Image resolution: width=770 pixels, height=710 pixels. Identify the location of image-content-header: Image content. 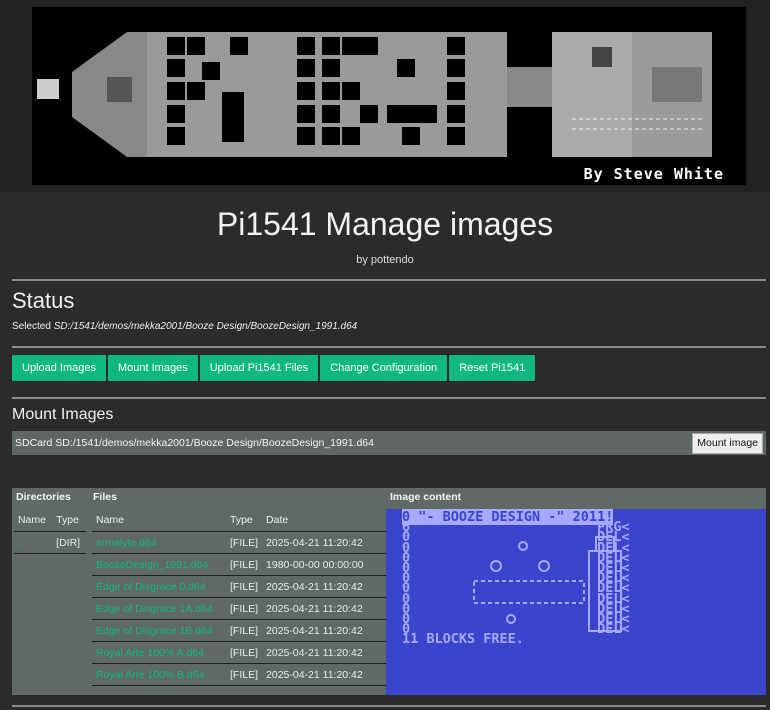
(426, 497).